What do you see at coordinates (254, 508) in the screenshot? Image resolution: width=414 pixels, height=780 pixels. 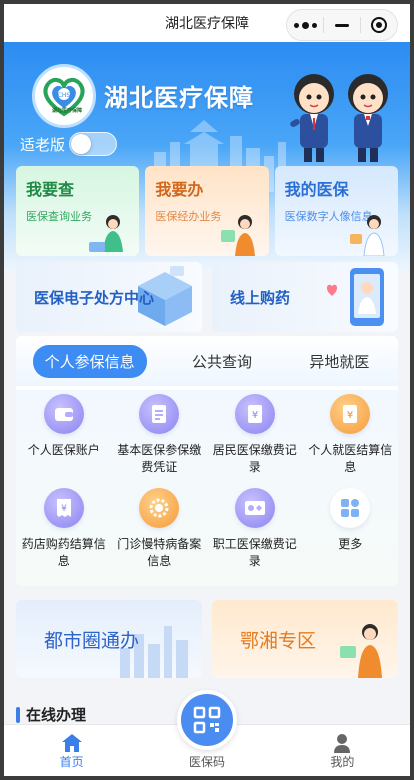 I see `id-card-icon` at bounding box center [254, 508].